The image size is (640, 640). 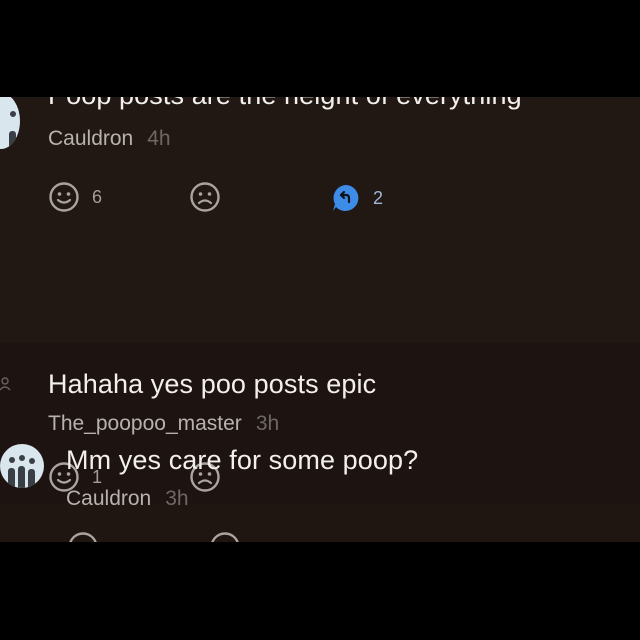 What do you see at coordinates (177, 498) in the screenshot?
I see `comment-time: 3h` at bounding box center [177, 498].